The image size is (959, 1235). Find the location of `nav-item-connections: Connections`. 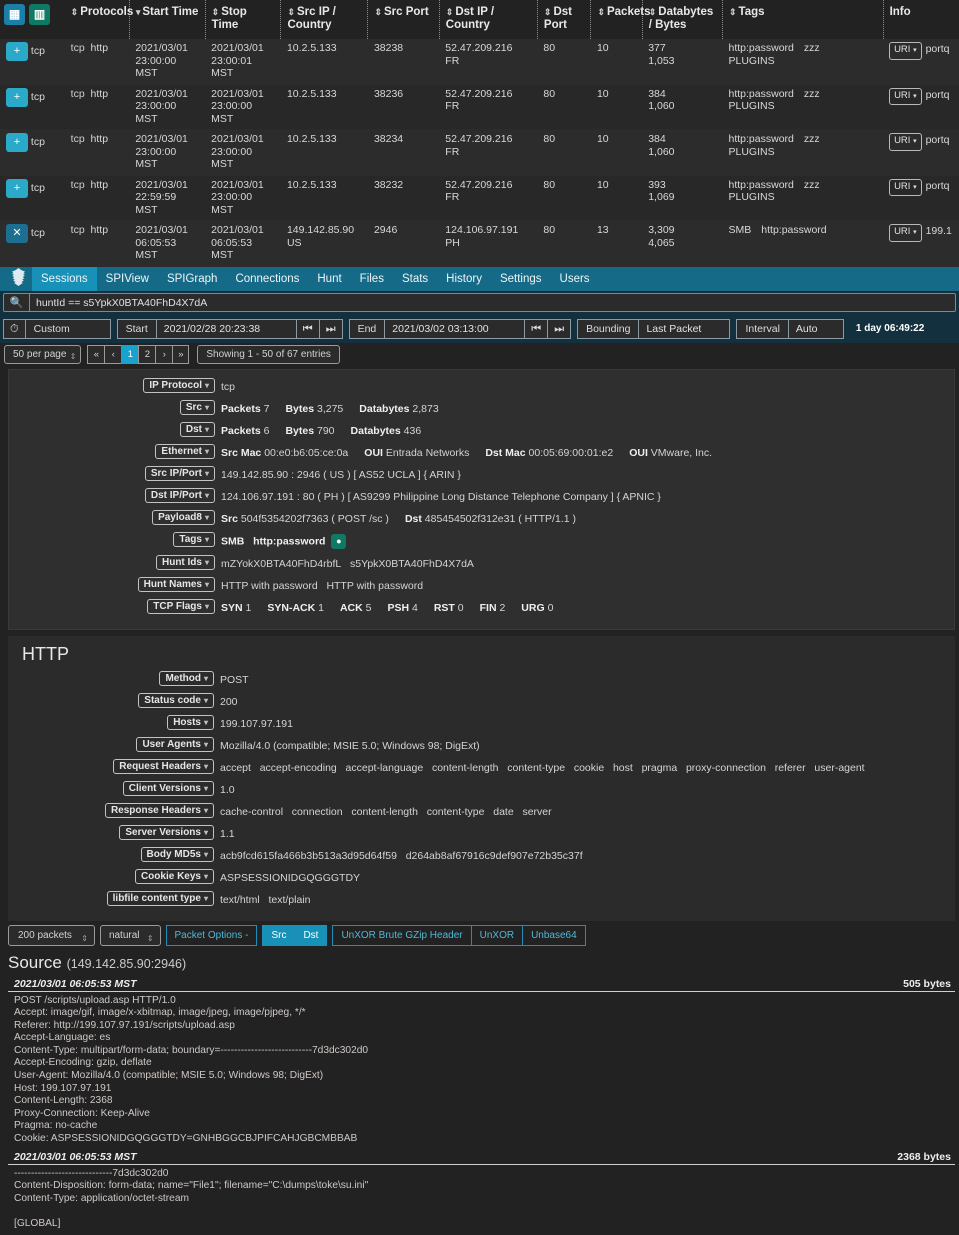

nav-item-connections: Connections is located at coordinates (267, 279).